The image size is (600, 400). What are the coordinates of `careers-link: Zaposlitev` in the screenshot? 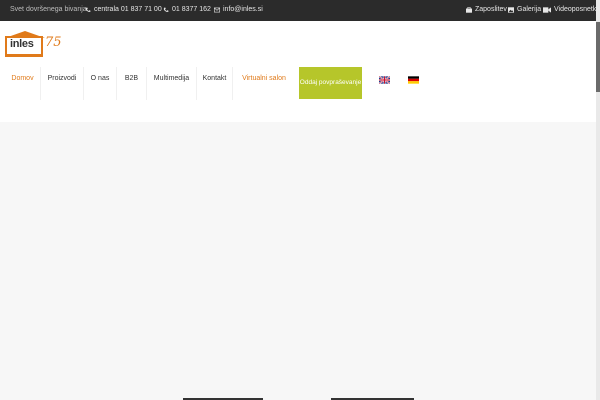 It's located at (486, 9).